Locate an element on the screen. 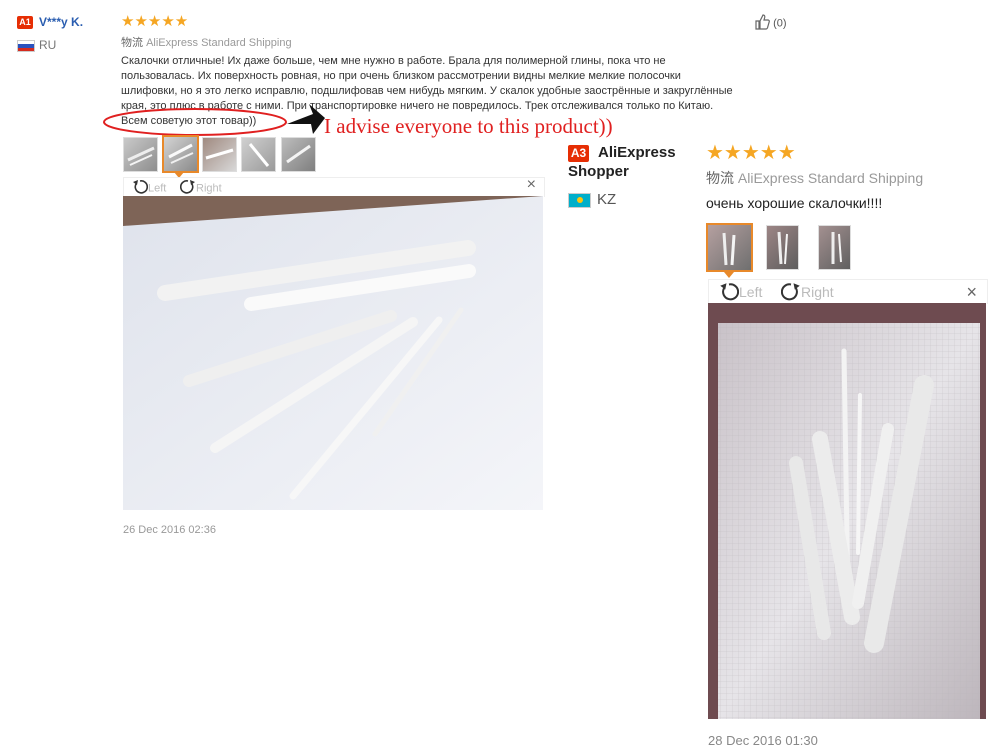 This screenshot has height=750, width=1000. annotation-translation: I advise everyone to this product)) is located at coordinates (468, 126).